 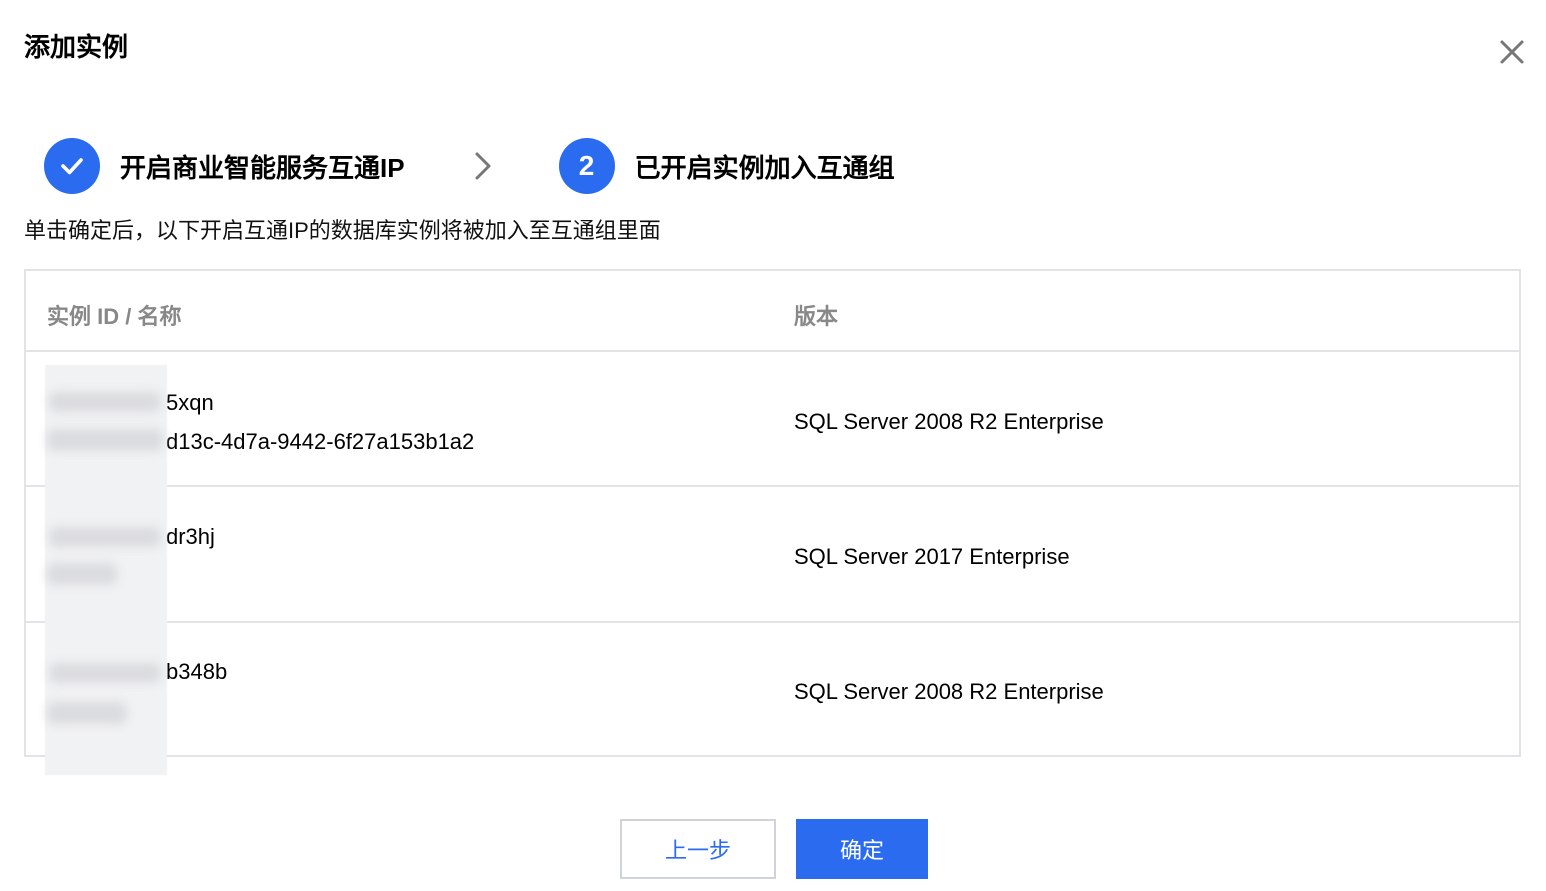 What do you see at coordinates (197, 671) in the screenshot?
I see `instance-id: b348b` at bounding box center [197, 671].